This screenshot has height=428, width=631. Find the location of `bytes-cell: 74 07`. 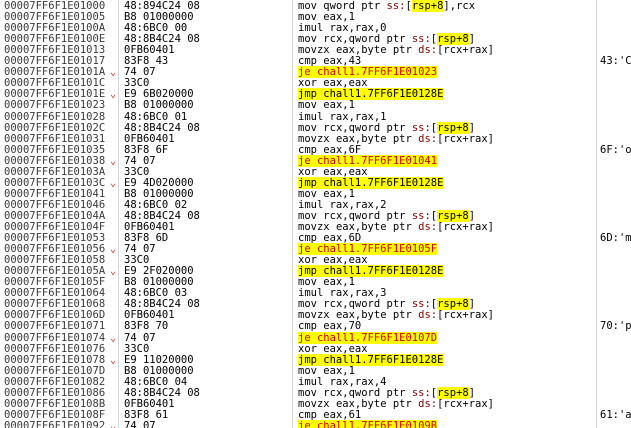

bytes-cell: 74 07 is located at coordinates (140, 423).